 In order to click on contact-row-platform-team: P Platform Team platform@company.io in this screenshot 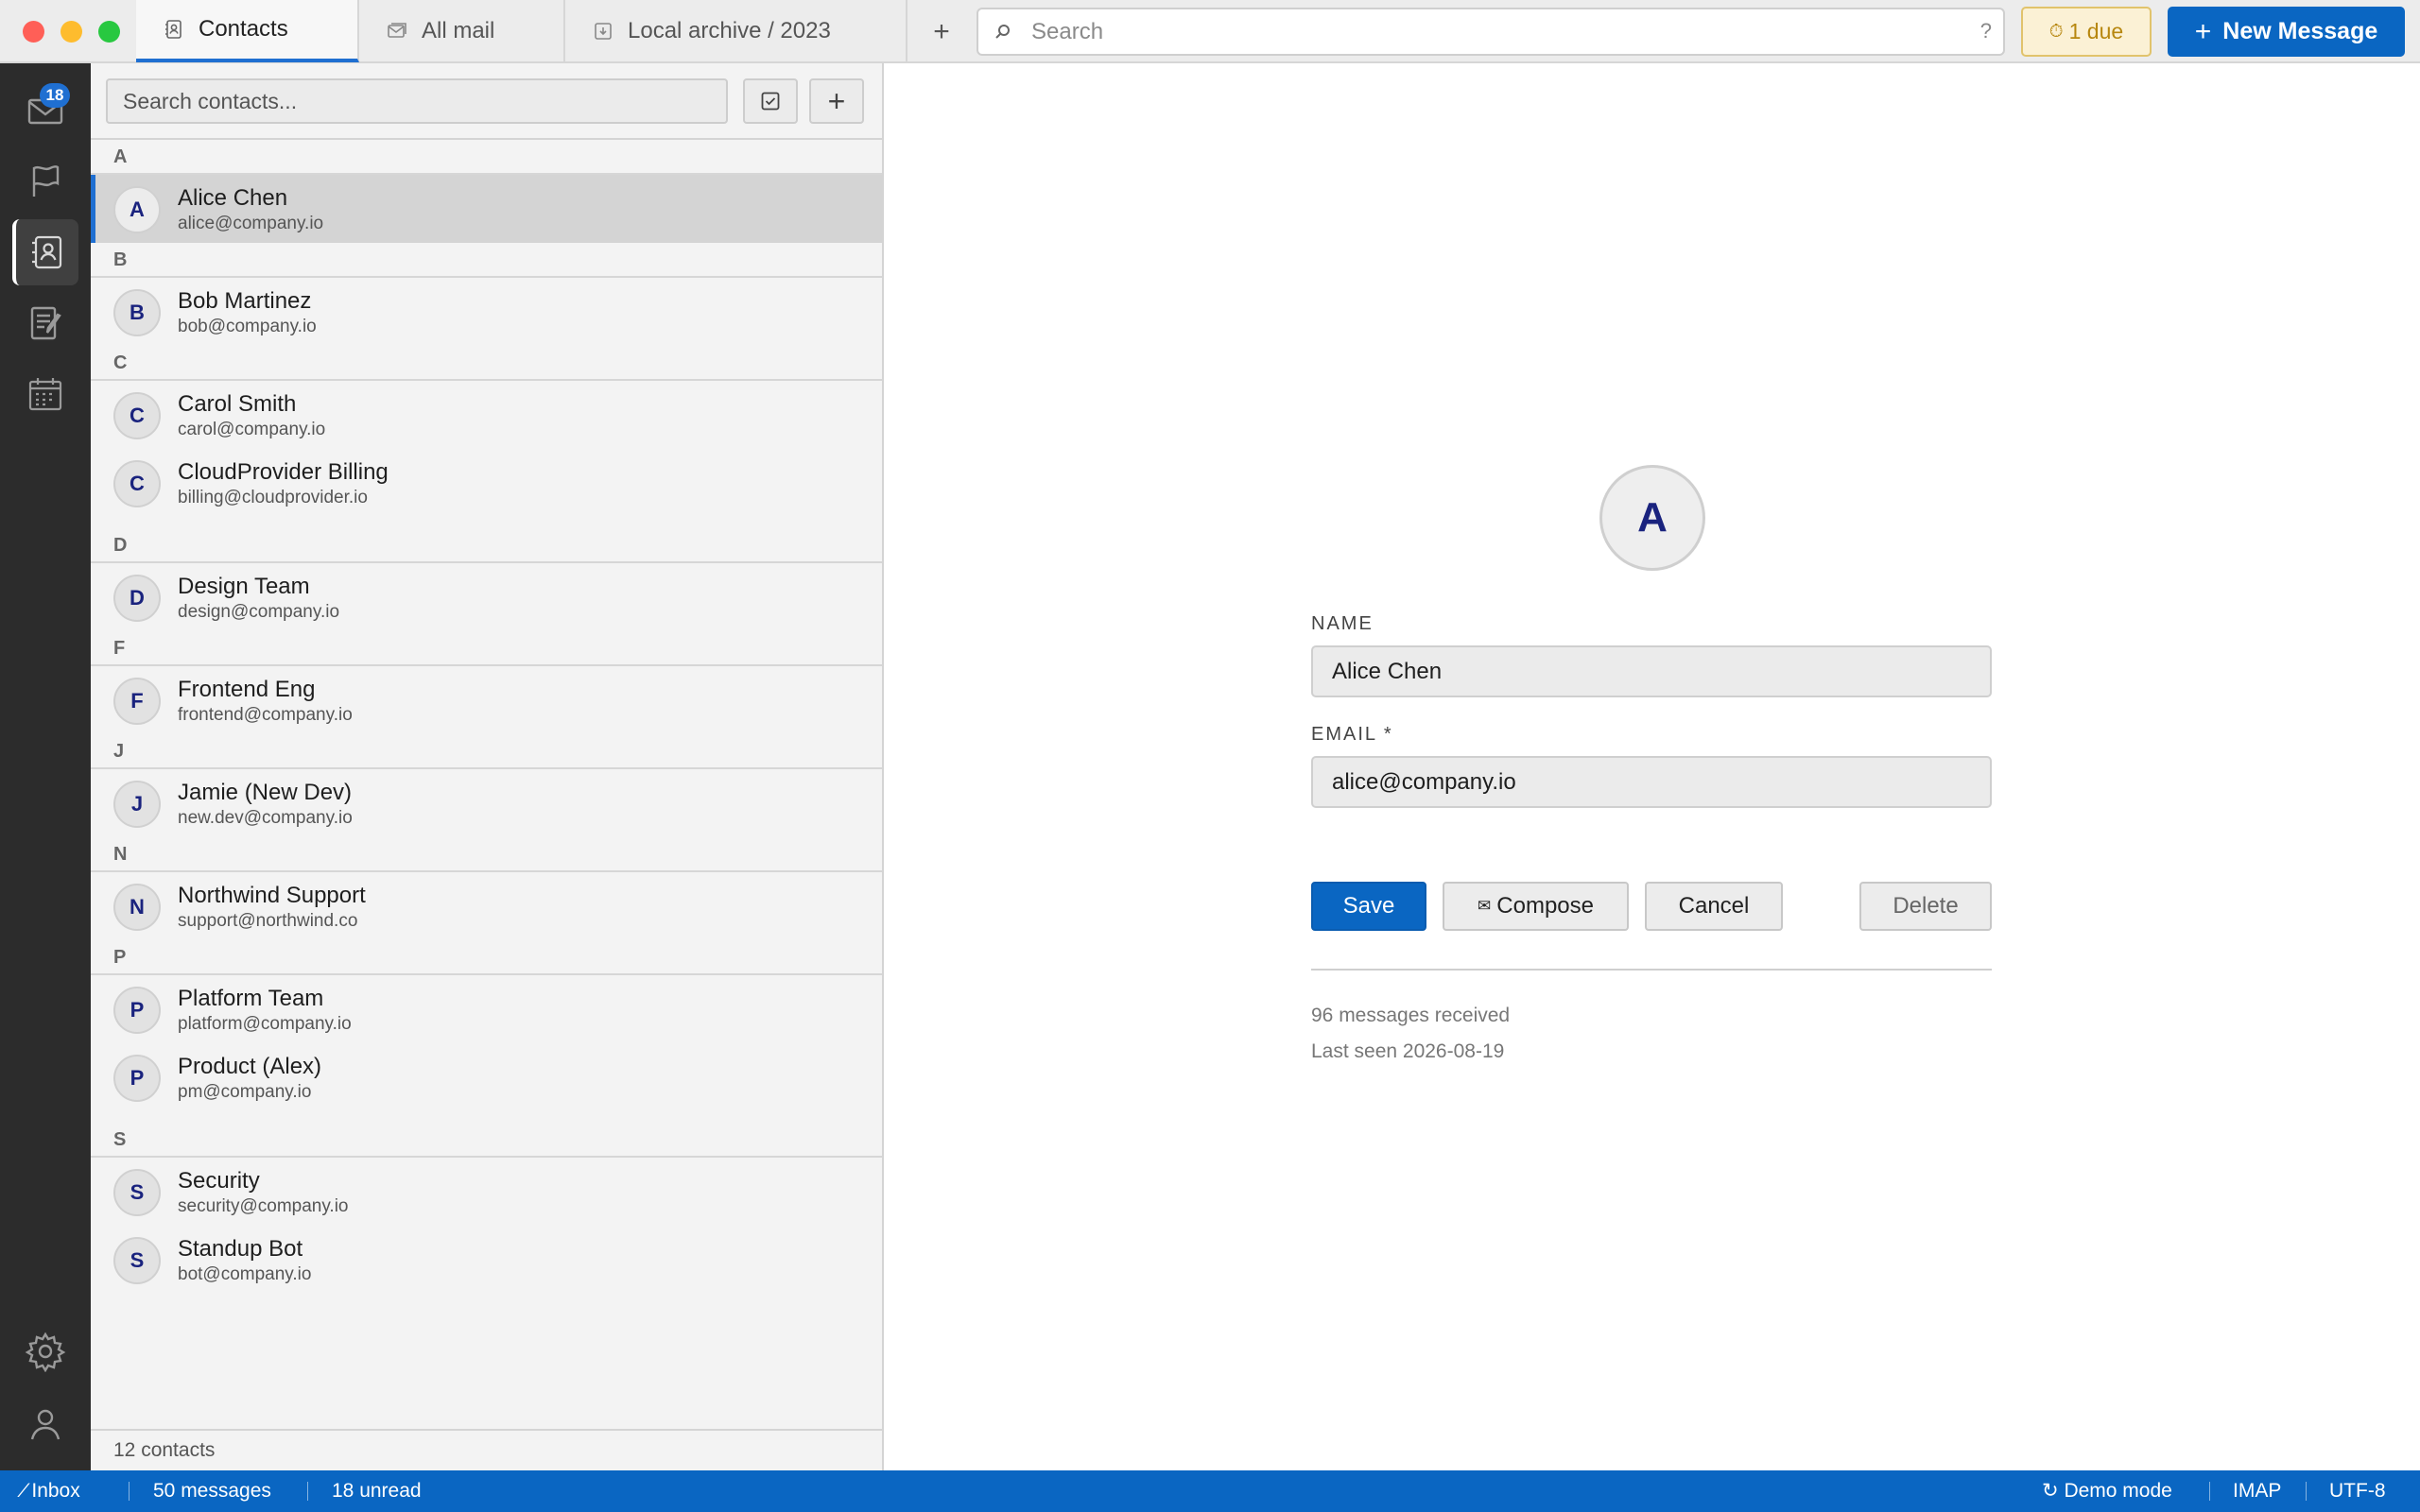, I will do `click(487, 1009)`.